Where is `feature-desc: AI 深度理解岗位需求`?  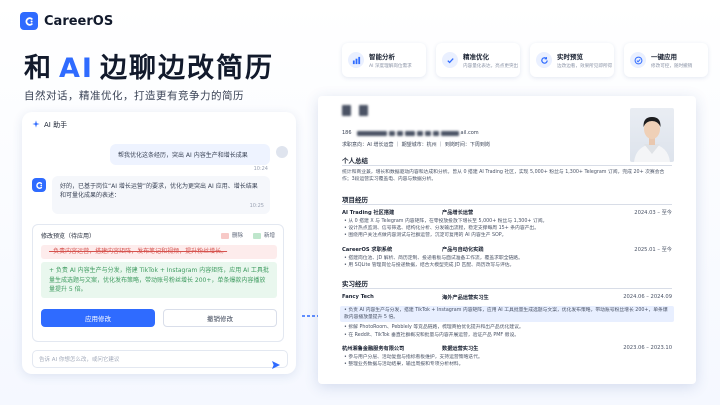
feature-desc: AI 深度理解岗位需求 is located at coordinates (390, 66).